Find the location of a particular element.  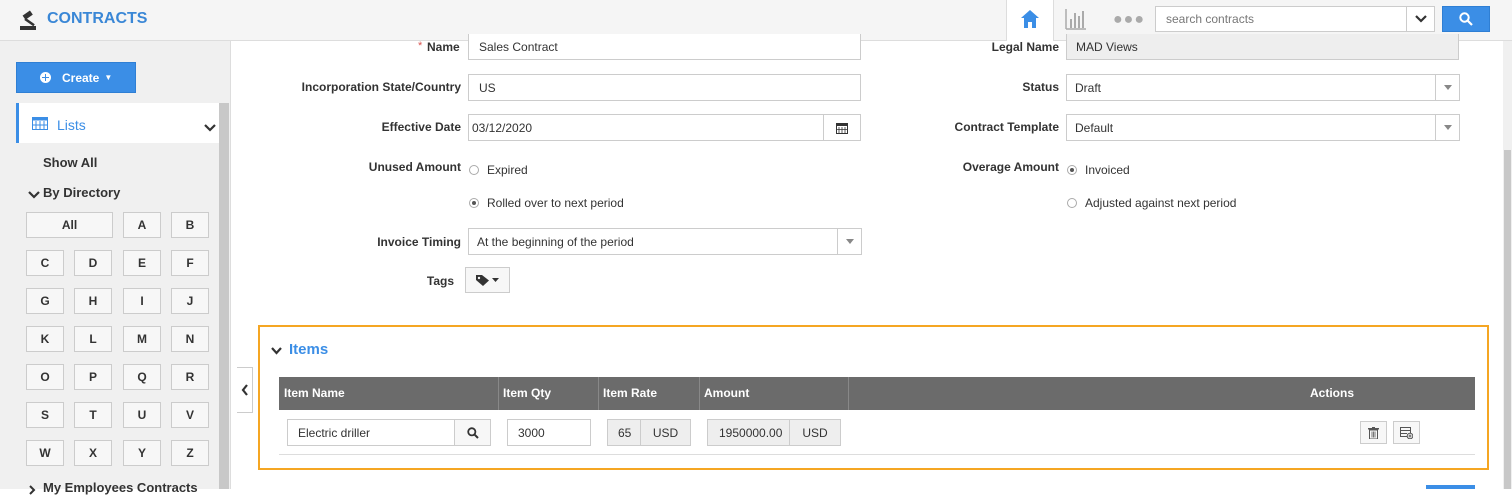

overage-adjusted-radio is located at coordinates (1072, 203).